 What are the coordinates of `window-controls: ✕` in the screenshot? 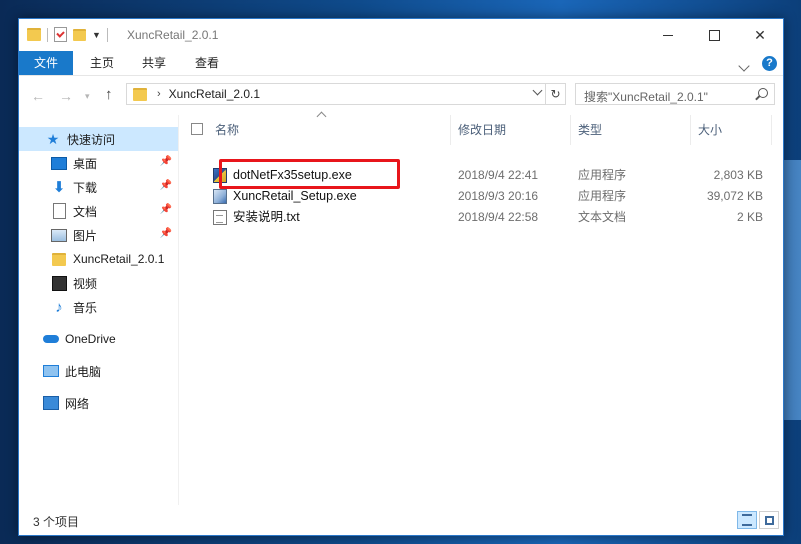 It's located at (714, 35).